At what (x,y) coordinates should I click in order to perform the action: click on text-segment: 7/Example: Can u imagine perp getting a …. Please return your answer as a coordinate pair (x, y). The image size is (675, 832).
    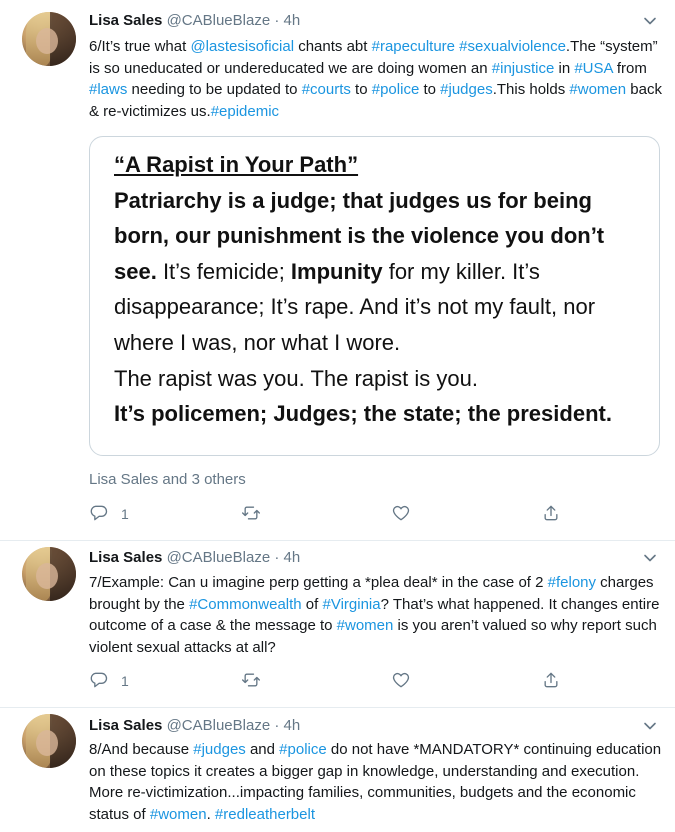
    Looking at the image, I should click on (318, 582).